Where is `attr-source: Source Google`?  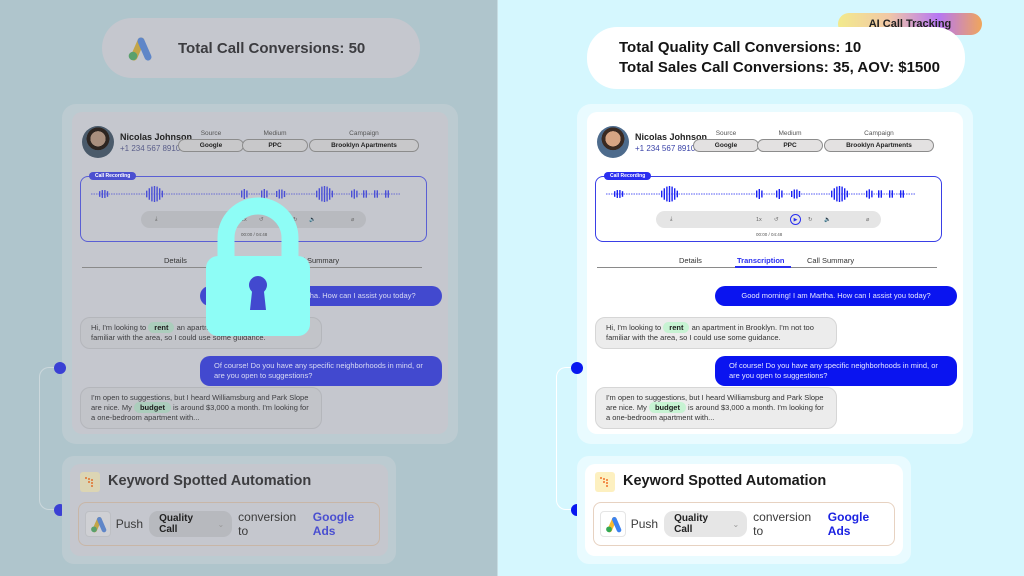
attr-source: Source Google is located at coordinates (211, 141).